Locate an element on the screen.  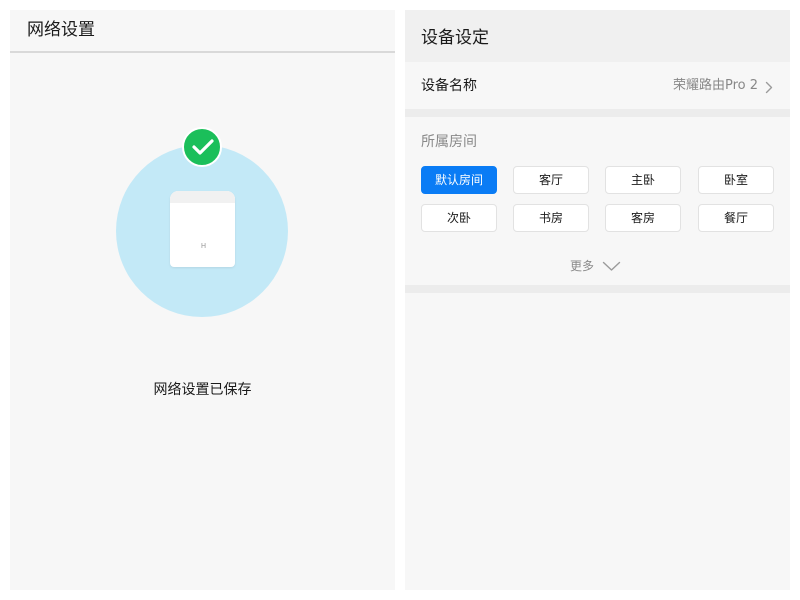
room-option-bedroom: 卧室 is located at coordinates (736, 180).